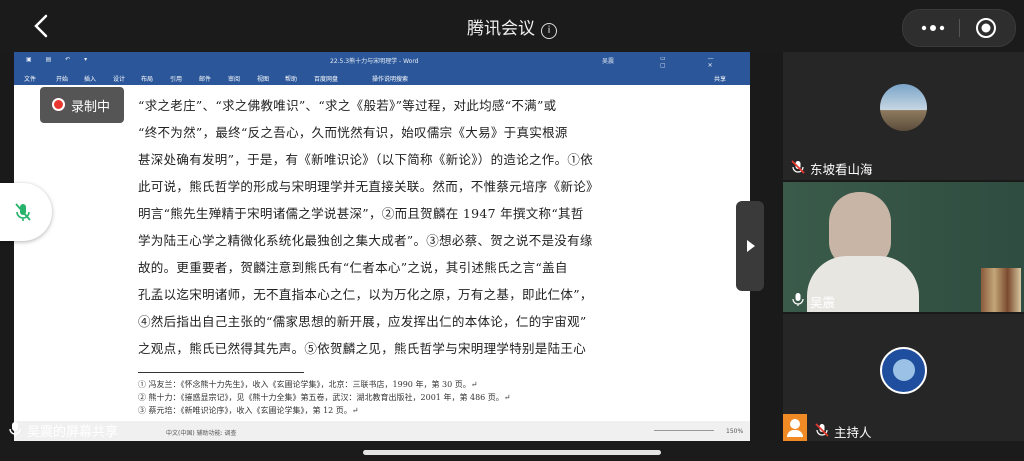  What do you see at coordinates (365, 159) in the screenshot?
I see `body-line: 甚深处确有发明”，于是，有《新唯识论》（以下简称《新论》）的造论之作。①依` at bounding box center [365, 159].